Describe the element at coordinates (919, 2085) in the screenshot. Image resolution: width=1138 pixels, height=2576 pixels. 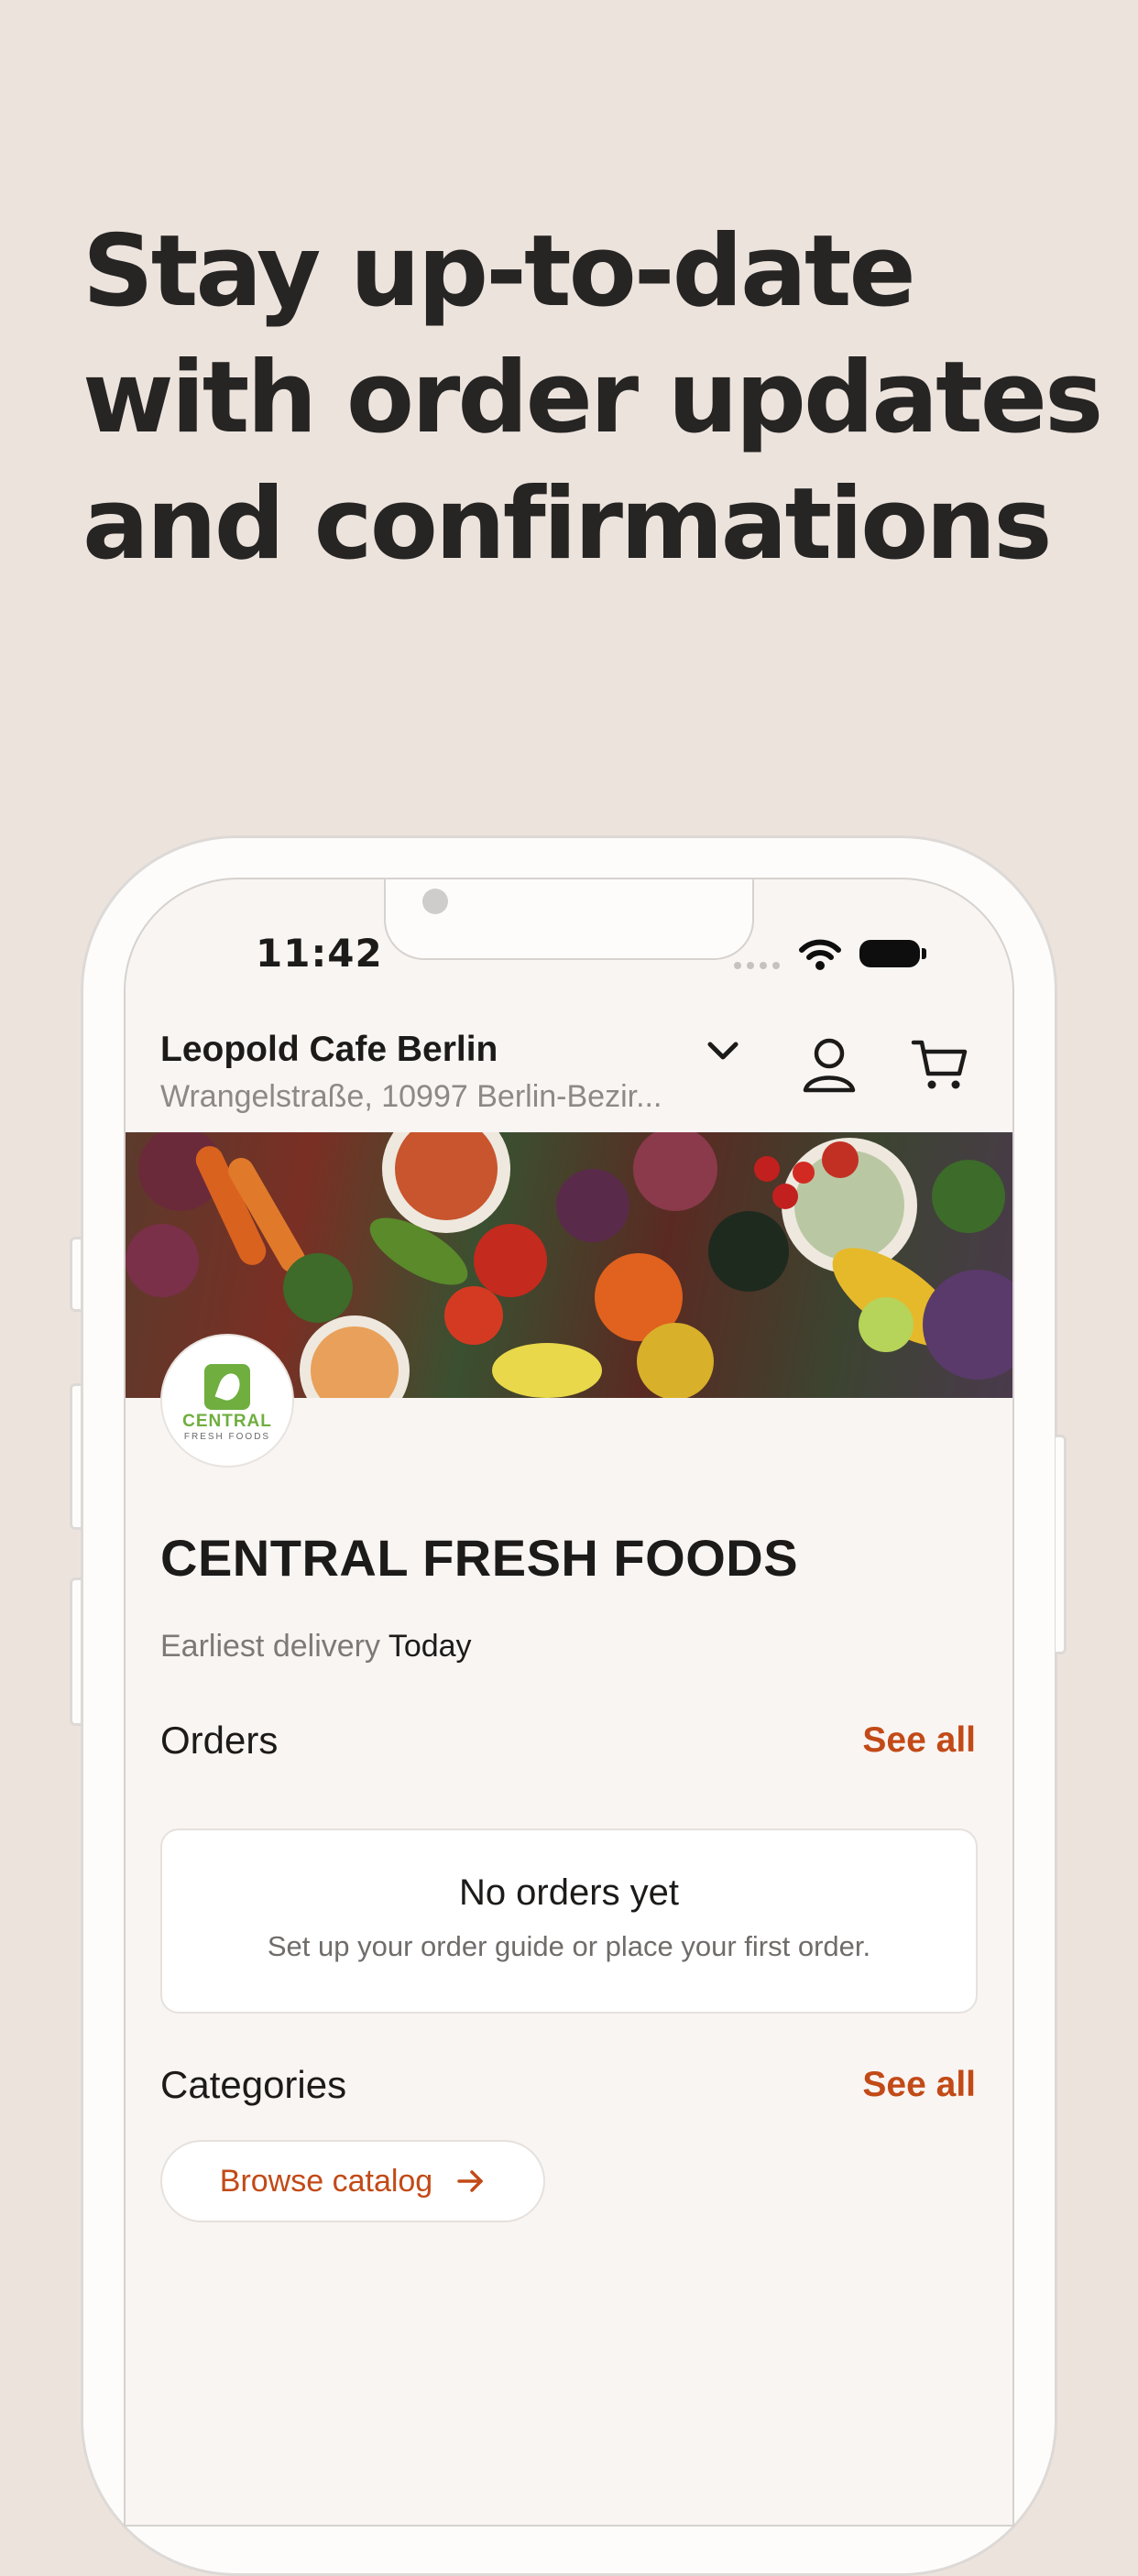
I see `categories-see-all-link: See all` at that location.